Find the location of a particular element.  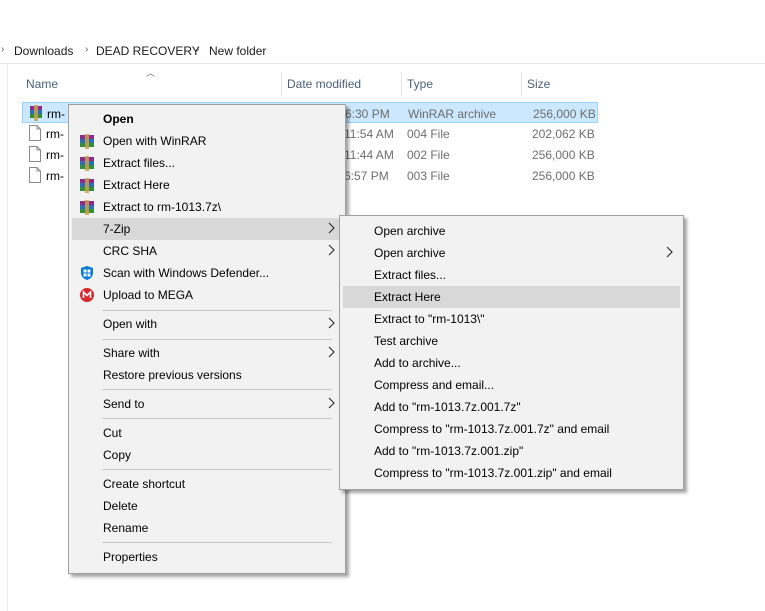

menu-item-open-with-winrar: Open with WinRAR is located at coordinates (207, 141).